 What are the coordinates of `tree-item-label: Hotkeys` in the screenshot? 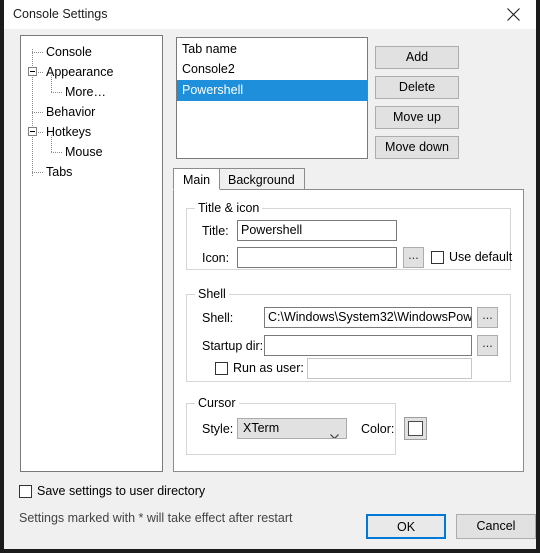 It's located at (69, 132).